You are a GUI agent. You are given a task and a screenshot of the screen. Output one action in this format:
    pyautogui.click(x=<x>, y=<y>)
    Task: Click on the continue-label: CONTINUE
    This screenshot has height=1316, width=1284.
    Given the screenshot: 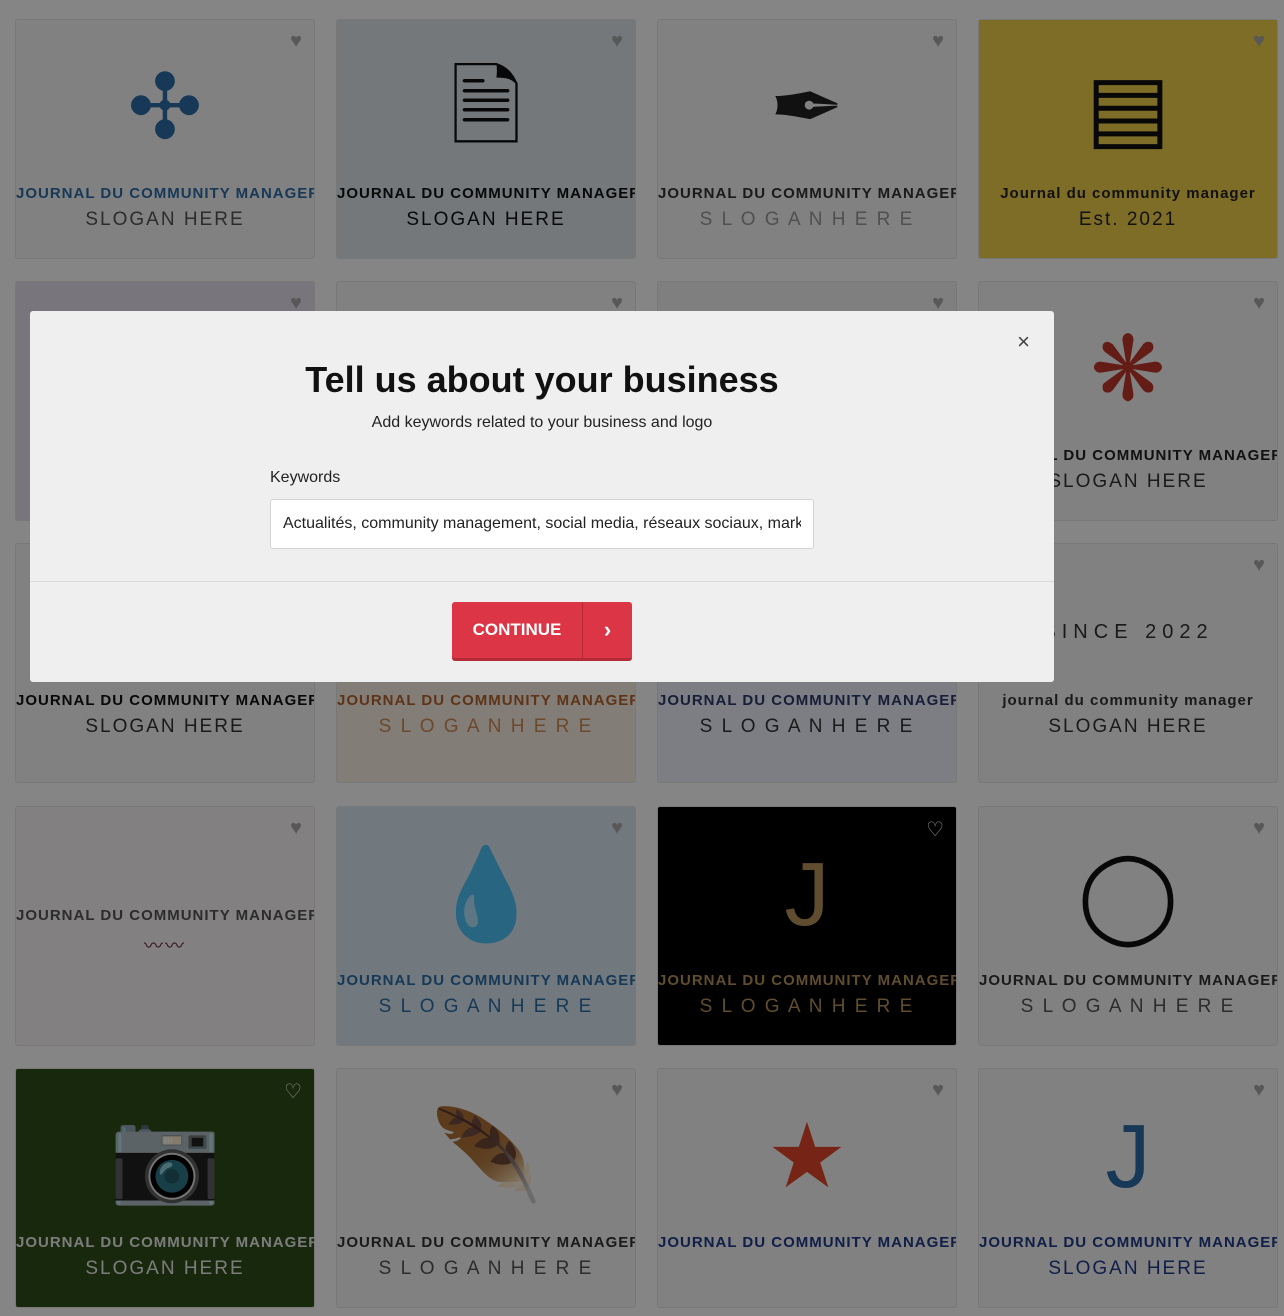 What is the action you would take?
    pyautogui.click(x=517, y=630)
    